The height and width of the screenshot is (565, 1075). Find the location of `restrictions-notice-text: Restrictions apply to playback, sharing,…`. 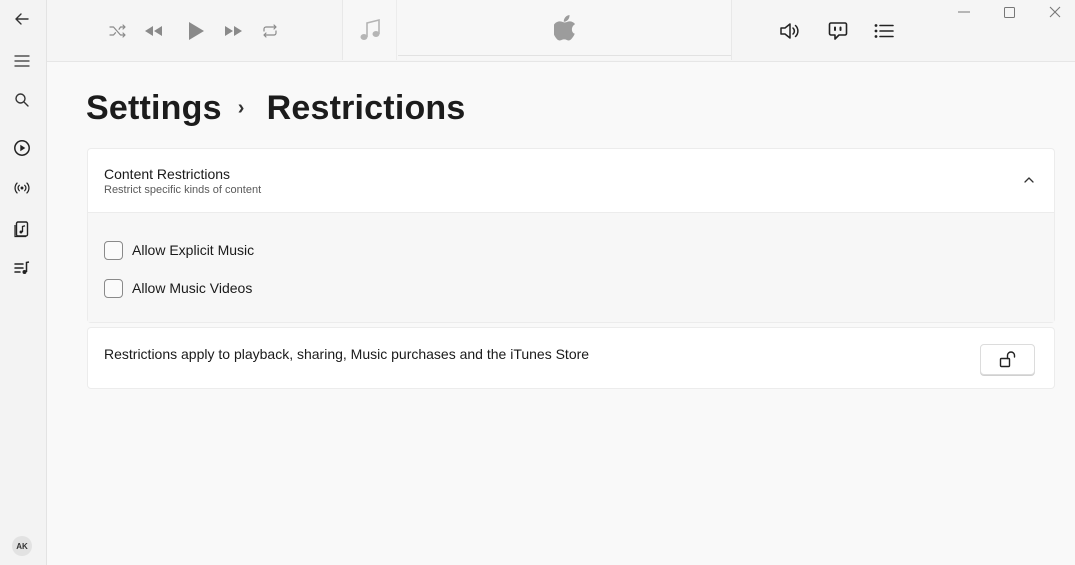

restrictions-notice-text: Restrictions apply to playback, sharing,… is located at coordinates (347, 354).